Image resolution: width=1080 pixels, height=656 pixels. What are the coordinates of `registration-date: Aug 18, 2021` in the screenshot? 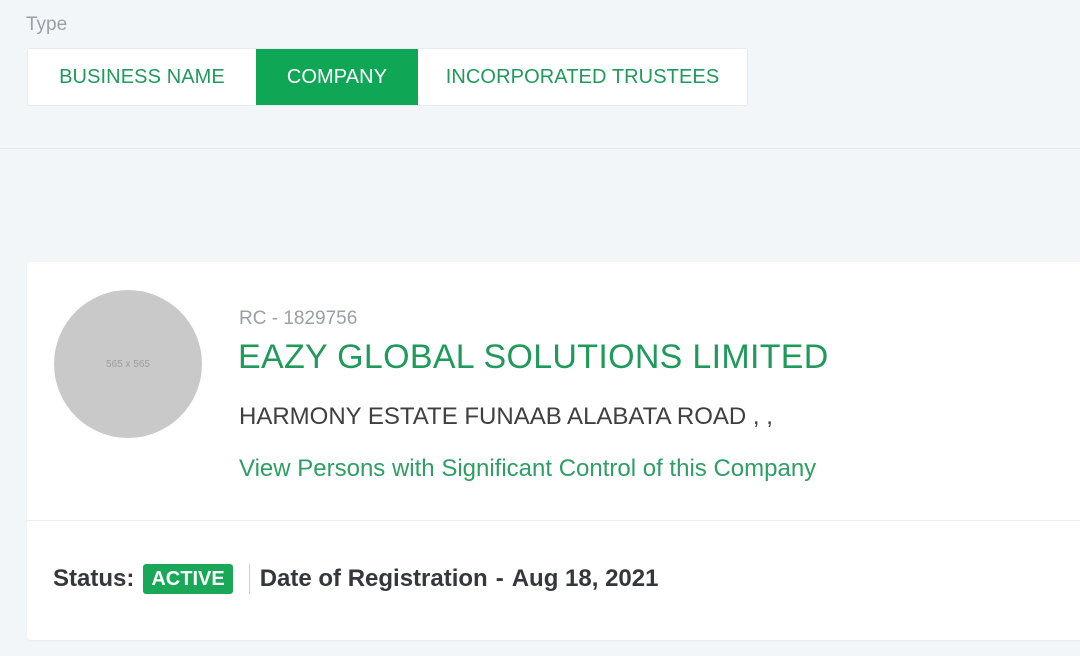 It's located at (585, 578).